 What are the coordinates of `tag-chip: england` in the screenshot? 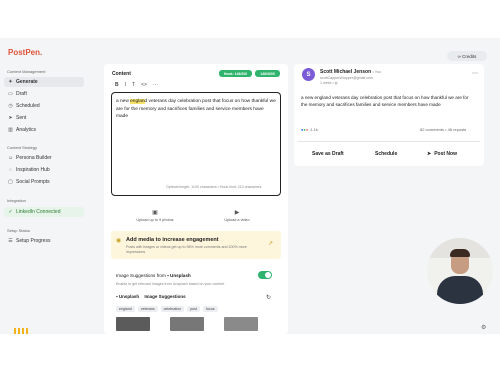 It's located at (125, 309).